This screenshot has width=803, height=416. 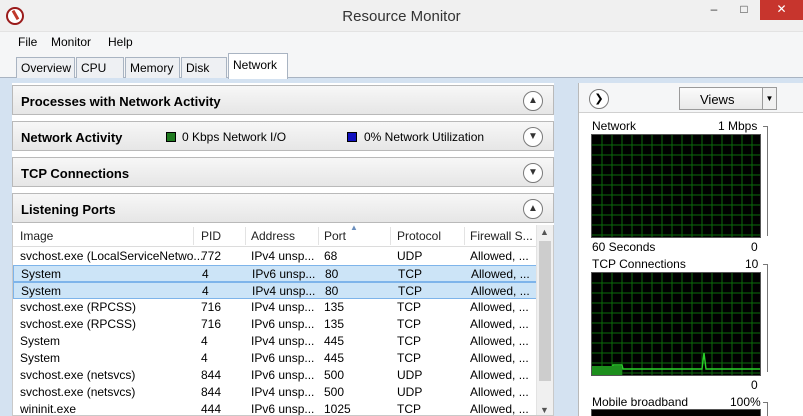 What do you see at coordinates (599, 99) in the screenshot?
I see `collapse-pane-icon: ❯` at bounding box center [599, 99].